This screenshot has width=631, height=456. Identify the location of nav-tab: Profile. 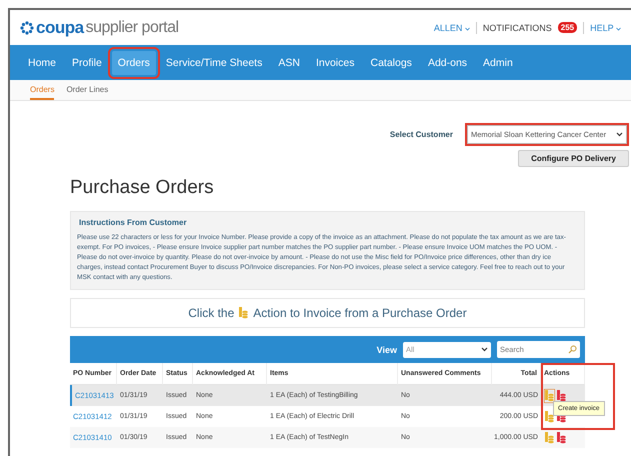
(87, 62).